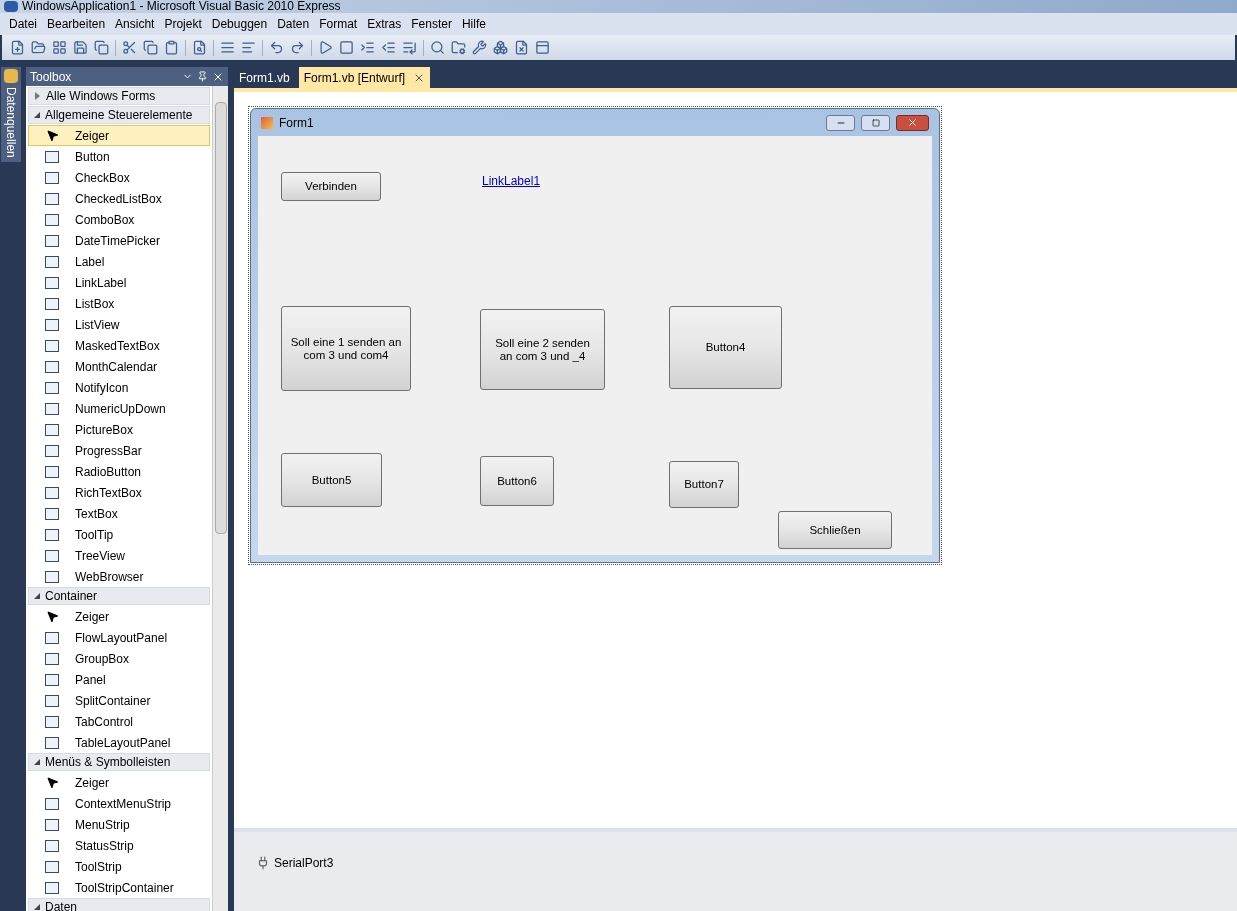 The image size is (1237, 911). I want to click on add-item-icon, so click(59, 47).